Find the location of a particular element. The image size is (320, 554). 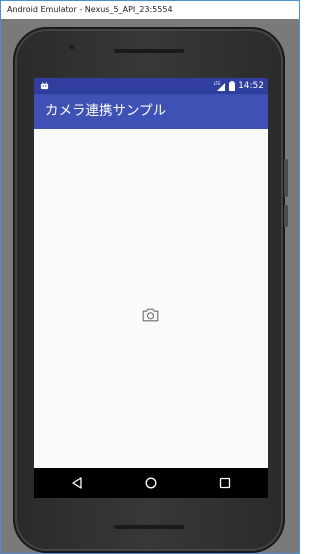

back-button is located at coordinates (77, 483).